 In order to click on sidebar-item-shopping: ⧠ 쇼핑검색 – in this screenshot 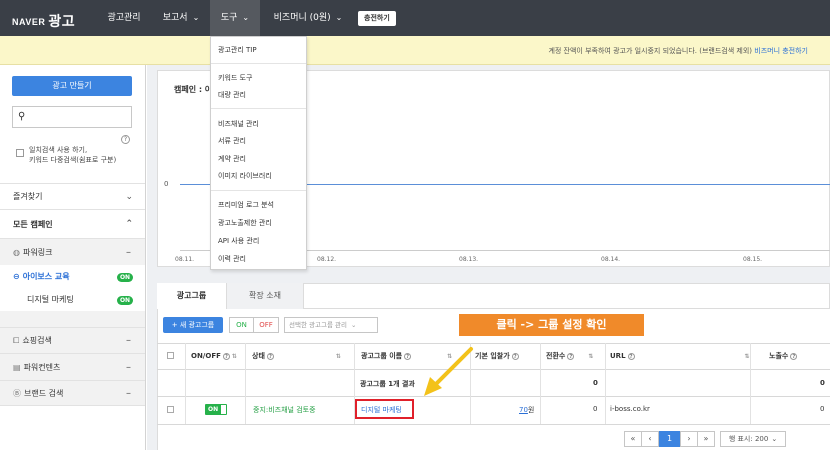, I will do `click(72, 340)`.